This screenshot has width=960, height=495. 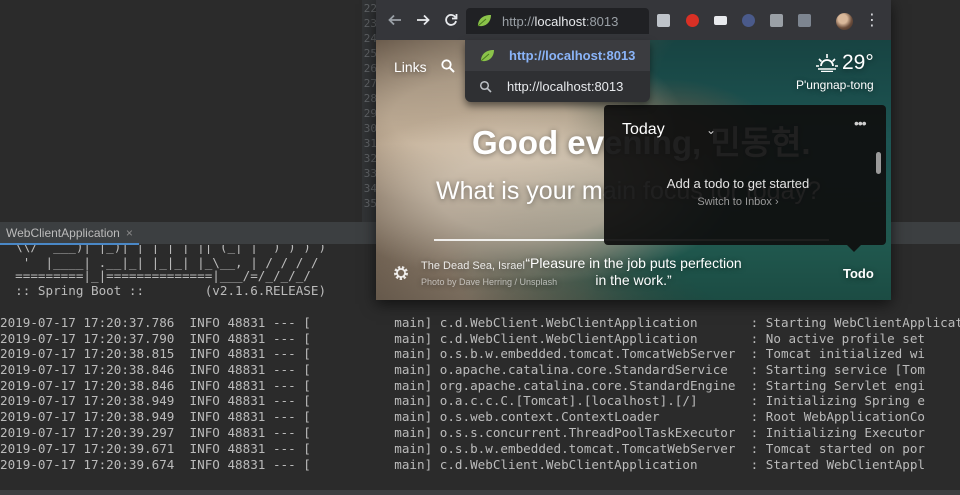 What do you see at coordinates (738, 183) in the screenshot?
I see `todo-empty-message: Add a todo to get started` at bounding box center [738, 183].